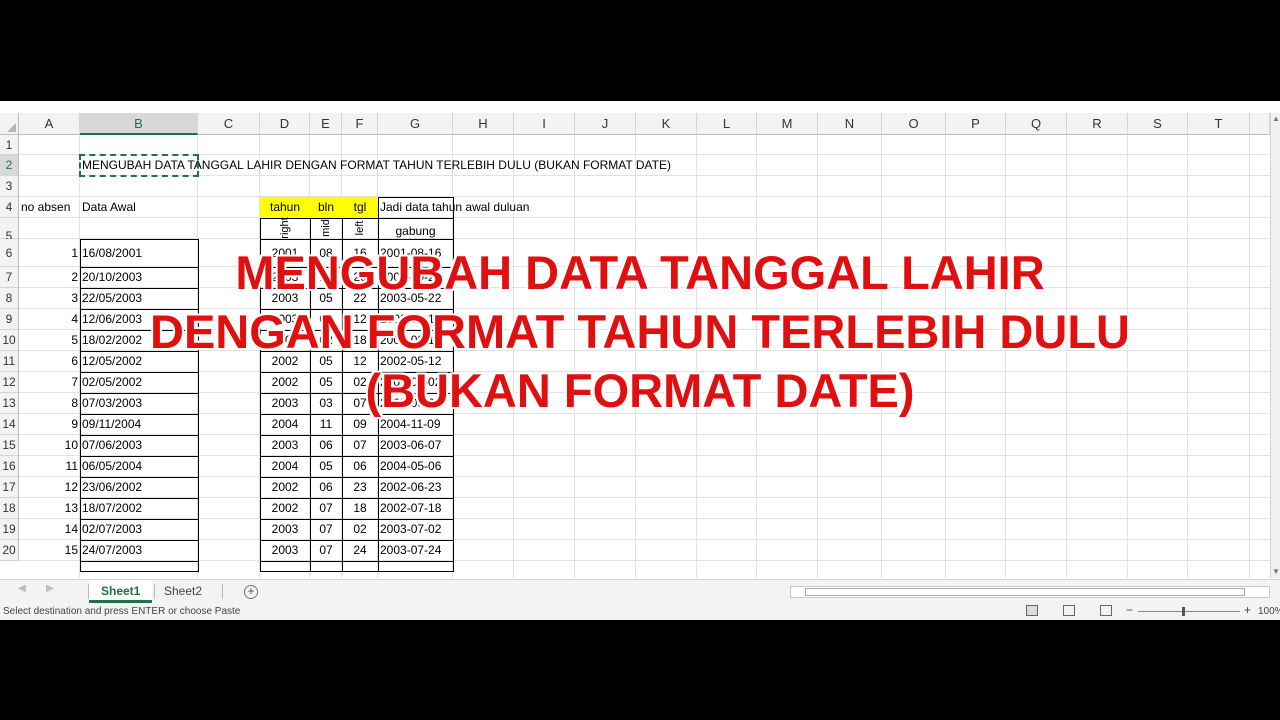 This screenshot has width=1280, height=720. Describe the element at coordinates (326, 277) in the screenshot. I see `cell-bln: 10` at that location.